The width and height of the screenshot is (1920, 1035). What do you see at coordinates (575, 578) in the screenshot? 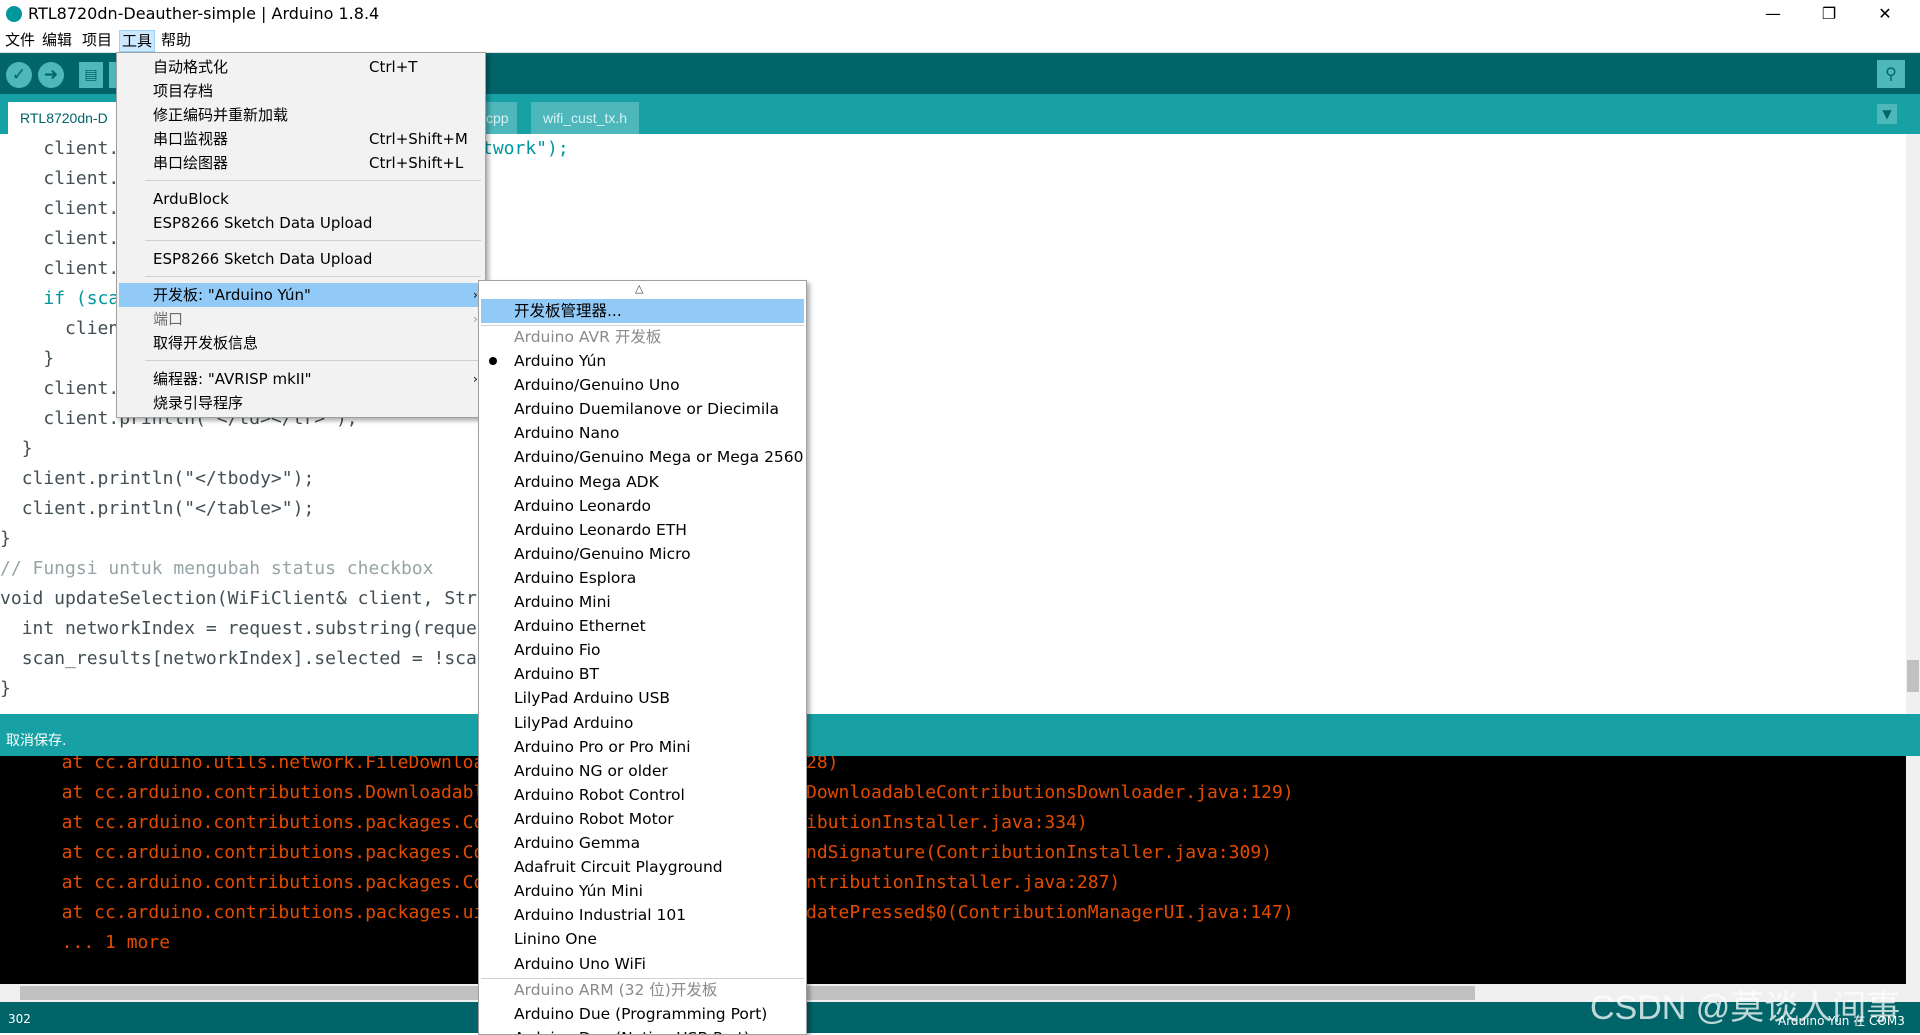
I see `board-item: Arduino Esplora` at bounding box center [575, 578].